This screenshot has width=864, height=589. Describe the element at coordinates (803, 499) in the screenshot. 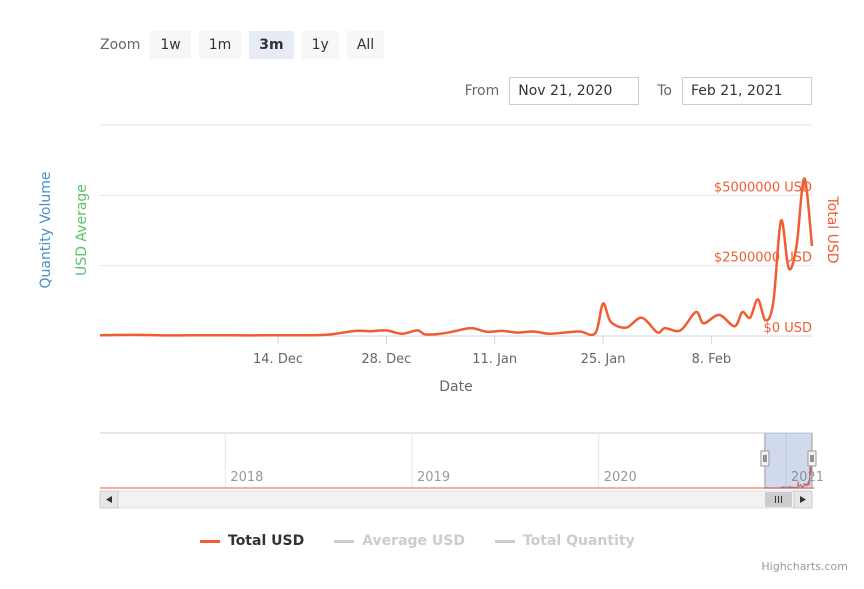

I see `scrollbar-right-button` at that location.